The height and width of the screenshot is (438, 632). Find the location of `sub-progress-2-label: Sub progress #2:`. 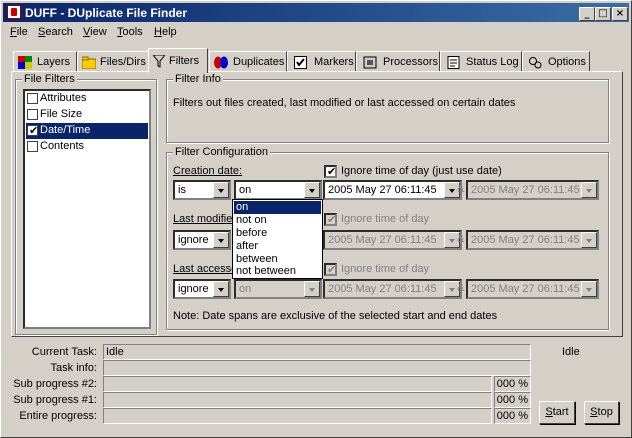

sub-progress-2-label: Sub progress #2: is located at coordinates (55, 384).